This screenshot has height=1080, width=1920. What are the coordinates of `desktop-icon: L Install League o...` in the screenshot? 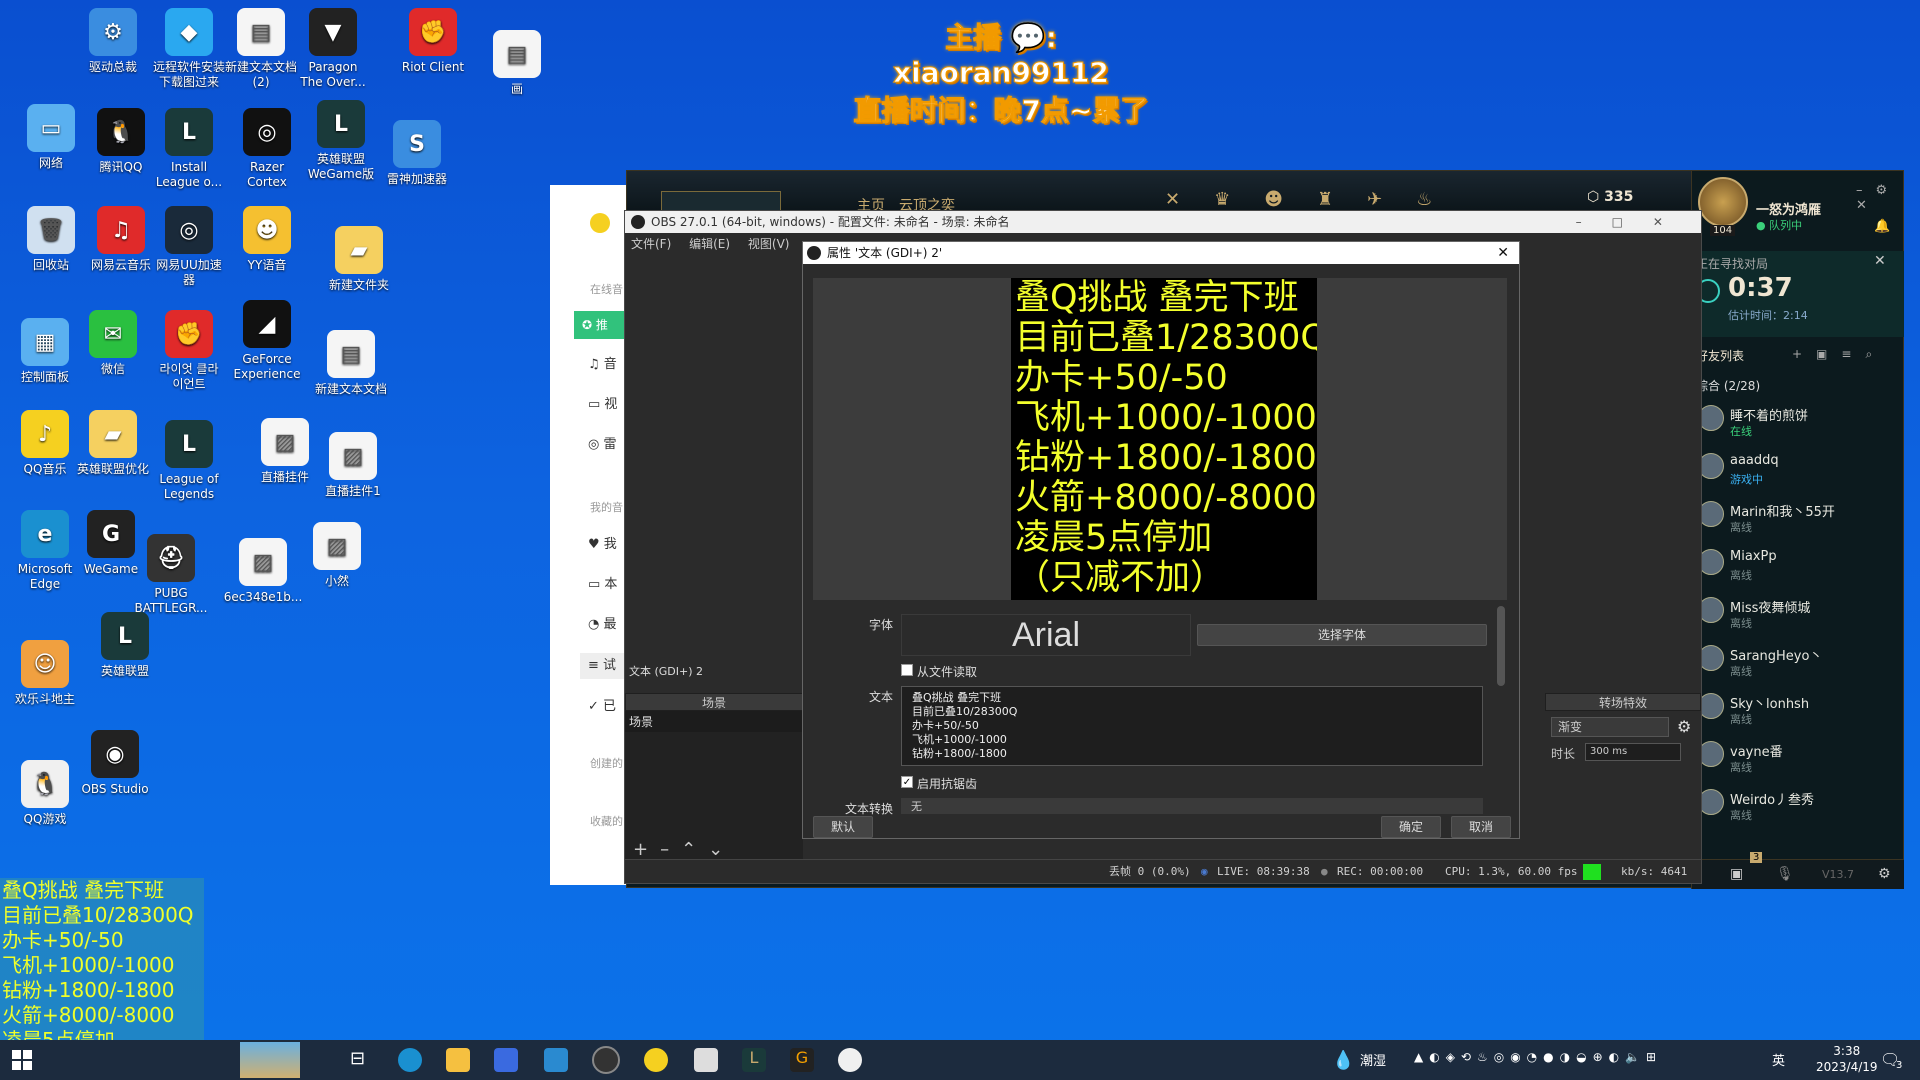 It's located at (189, 149).